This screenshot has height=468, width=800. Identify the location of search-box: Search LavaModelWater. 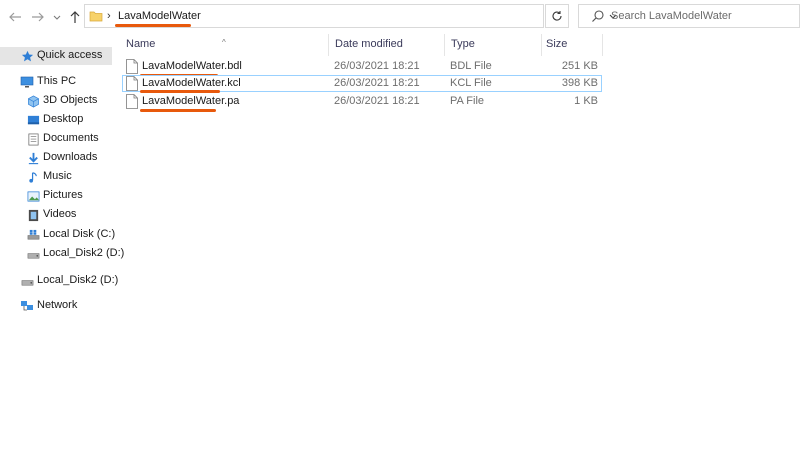
(689, 16).